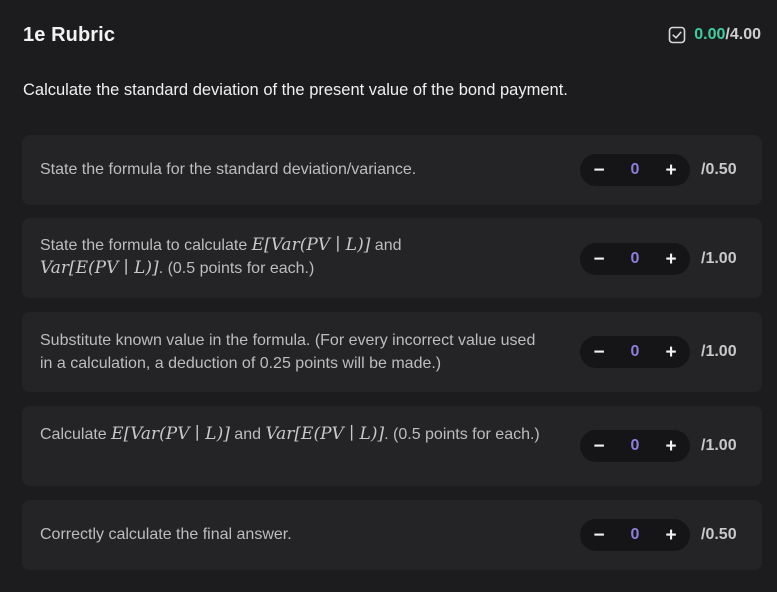 This screenshot has width=777, height=592. I want to click on score-earned: 0.00, so click(710, 34).